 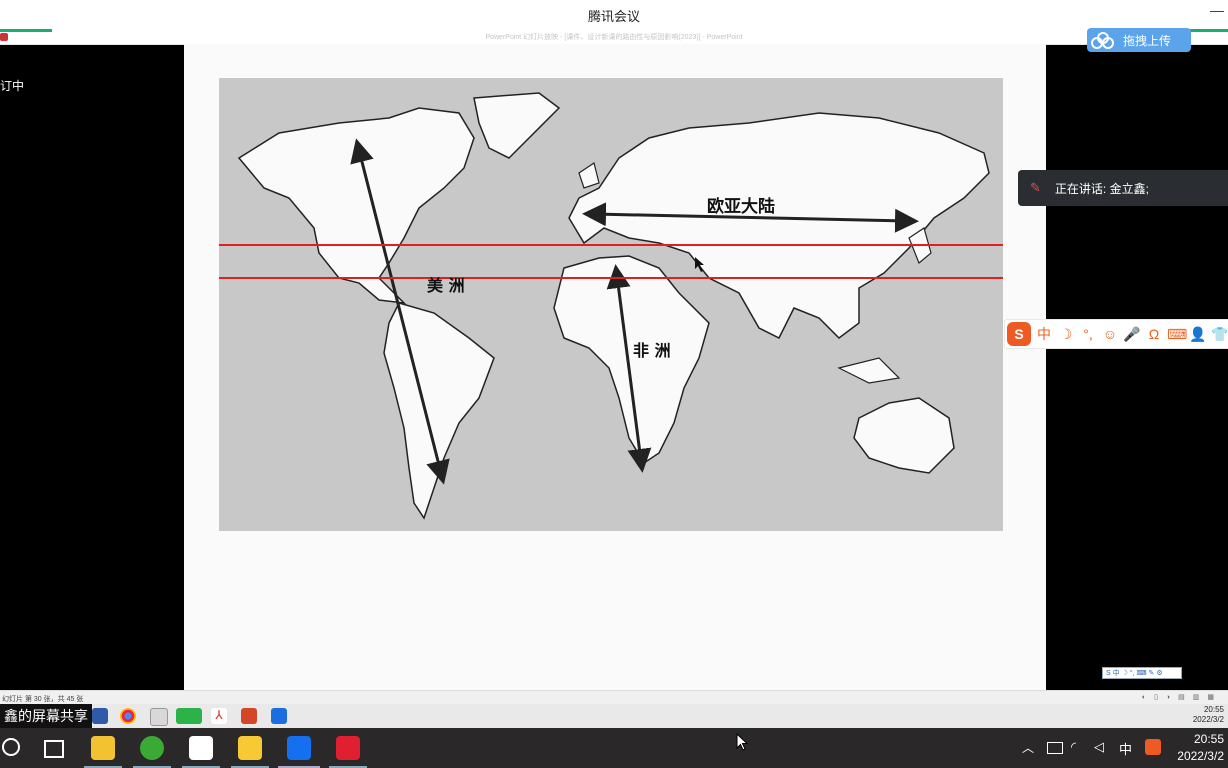 I want to click on ime-halfwidth-icon: ☽, so click(x=1066, y=334).